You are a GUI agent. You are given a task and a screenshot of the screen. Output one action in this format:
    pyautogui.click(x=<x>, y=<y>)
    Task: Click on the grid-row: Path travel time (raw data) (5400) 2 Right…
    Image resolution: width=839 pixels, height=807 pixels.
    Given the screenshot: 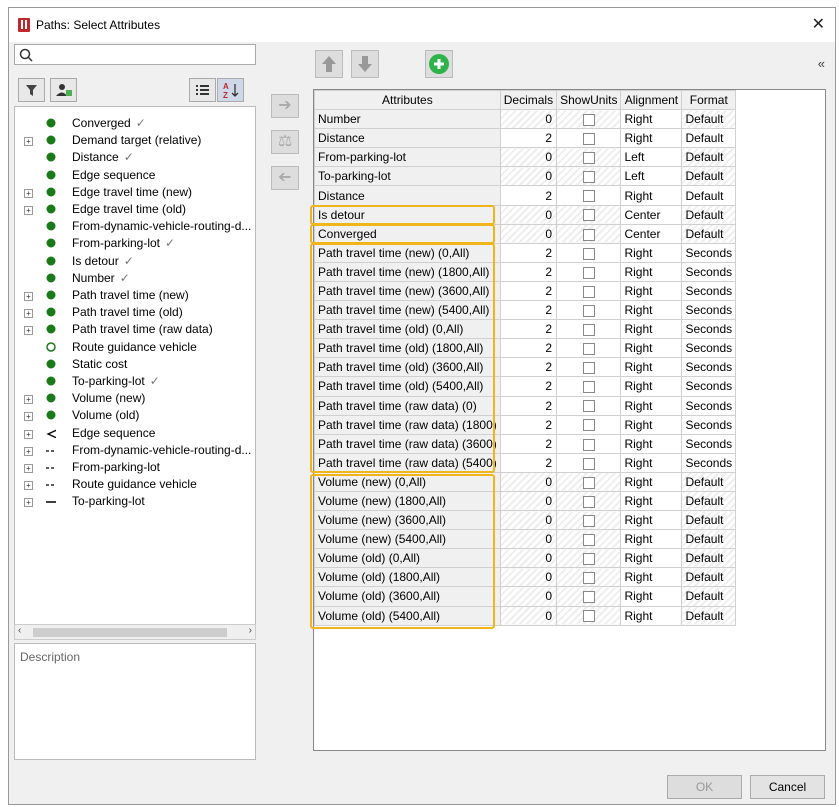 What is the action you would take?
    pyautogui.click(x=525, y=462)
    